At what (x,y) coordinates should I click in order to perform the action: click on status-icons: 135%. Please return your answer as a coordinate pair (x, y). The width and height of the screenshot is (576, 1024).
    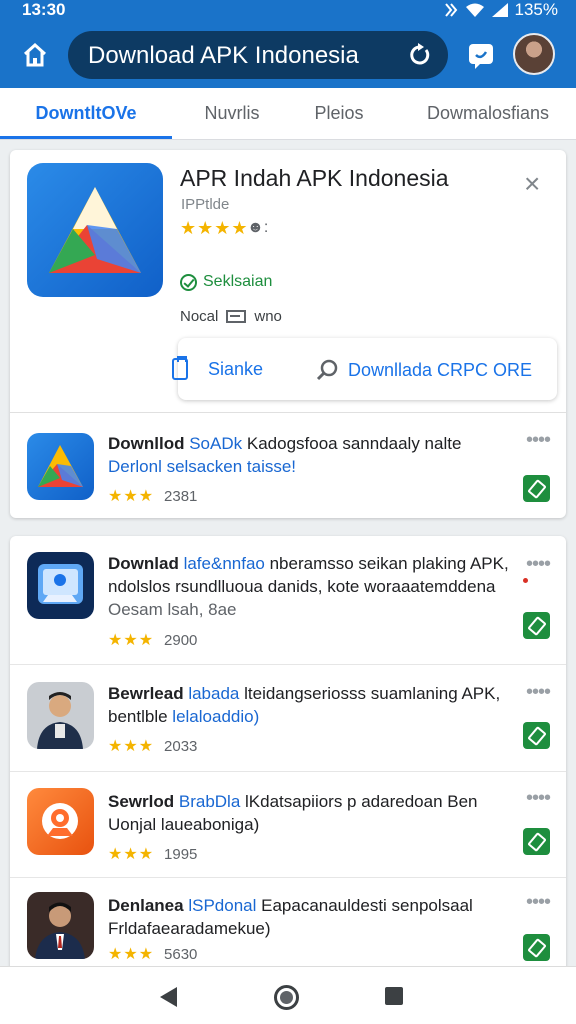
    Looking at the image, I should click on (500, 10).